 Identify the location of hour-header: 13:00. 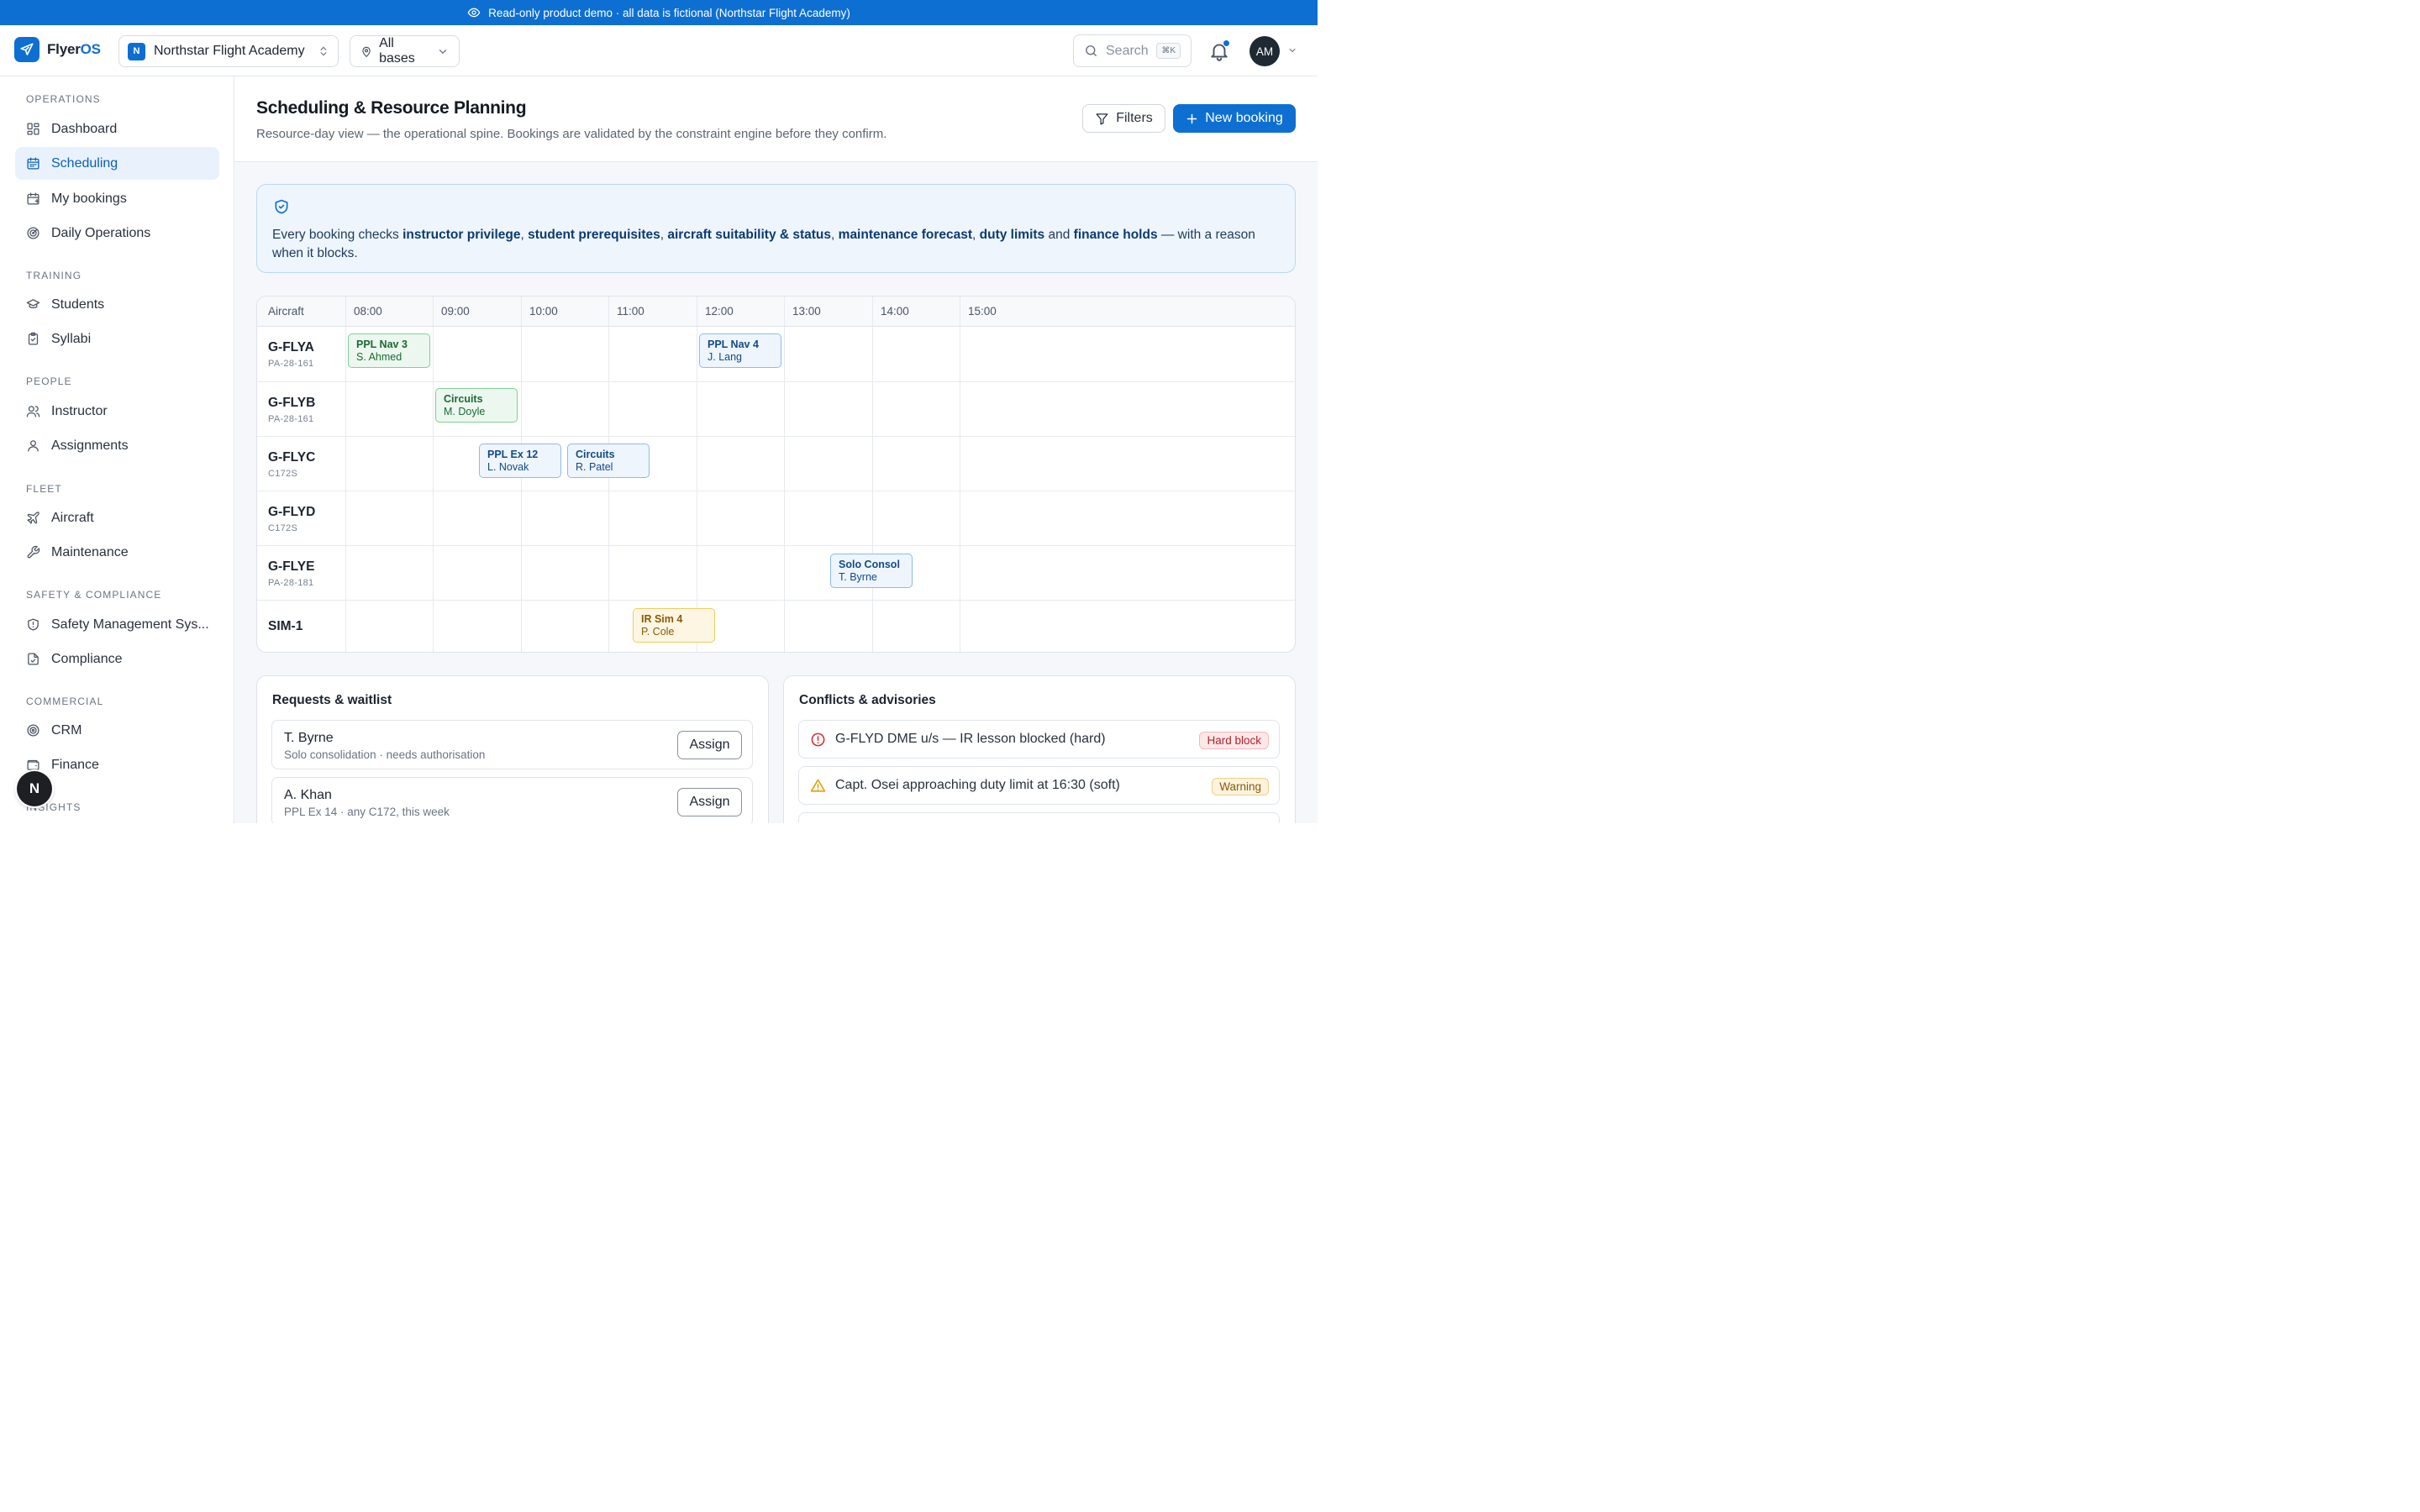
(807, 311).